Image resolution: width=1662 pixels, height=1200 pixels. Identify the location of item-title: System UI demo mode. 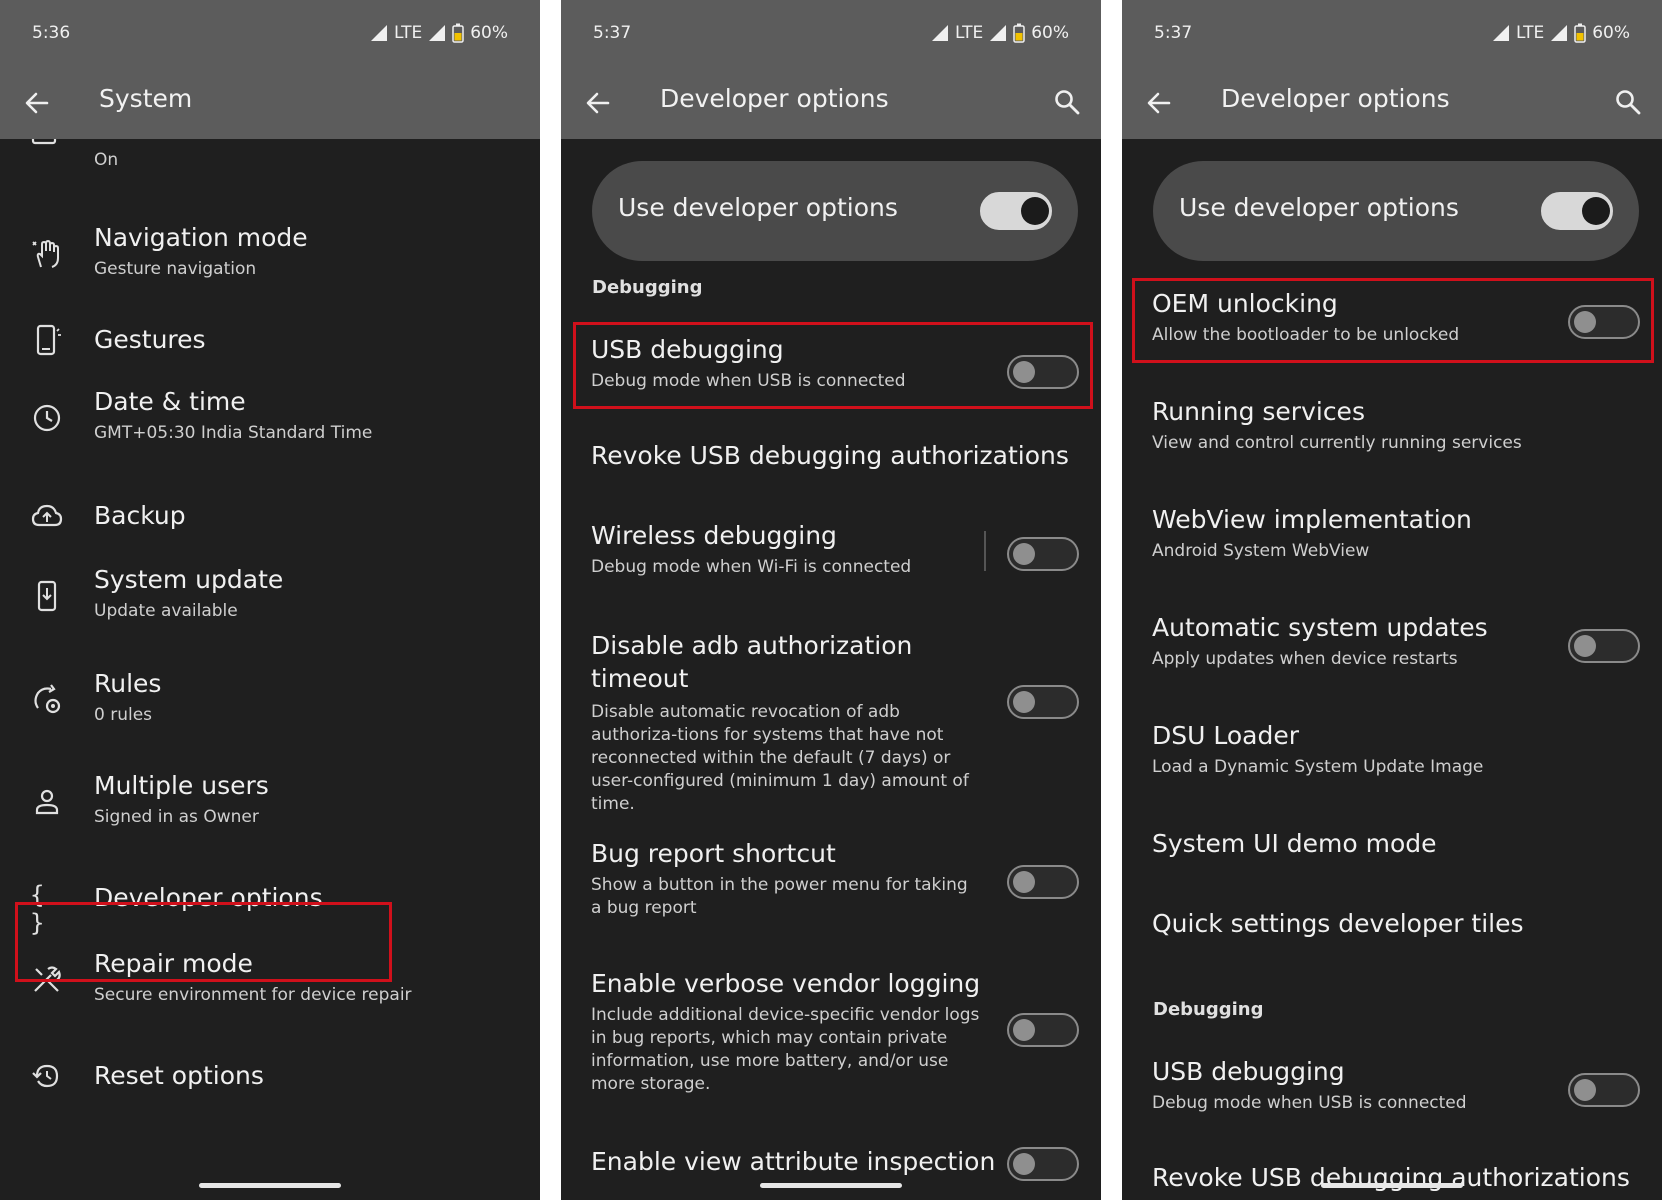
(1294, 843).